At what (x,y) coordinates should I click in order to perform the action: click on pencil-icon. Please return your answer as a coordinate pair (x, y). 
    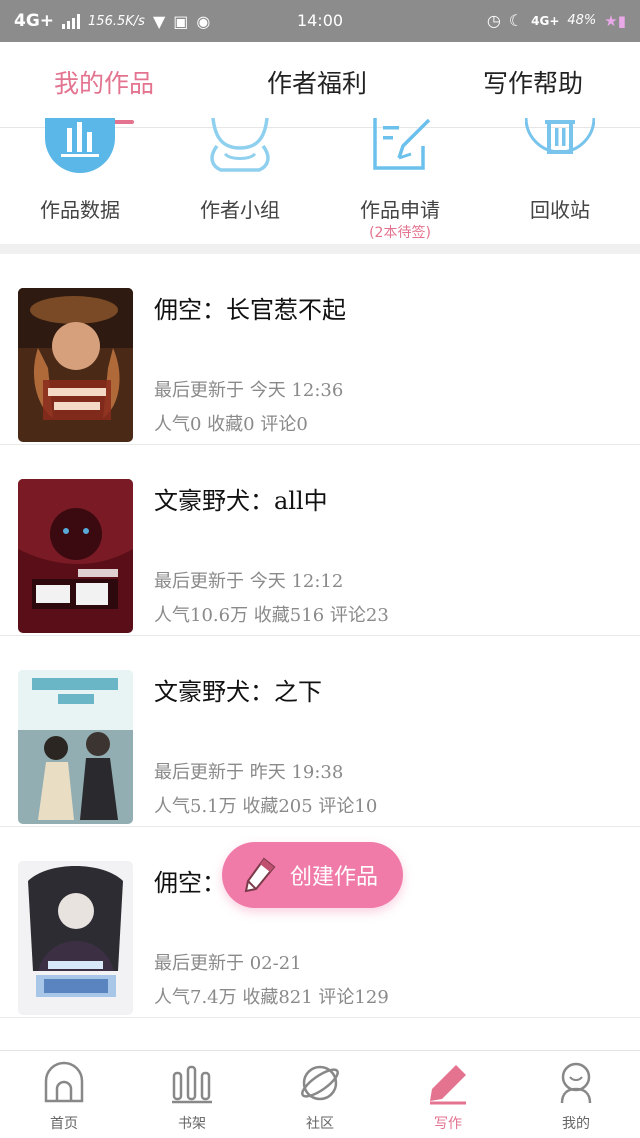
    Looking at the image, I should click on (260, 875).